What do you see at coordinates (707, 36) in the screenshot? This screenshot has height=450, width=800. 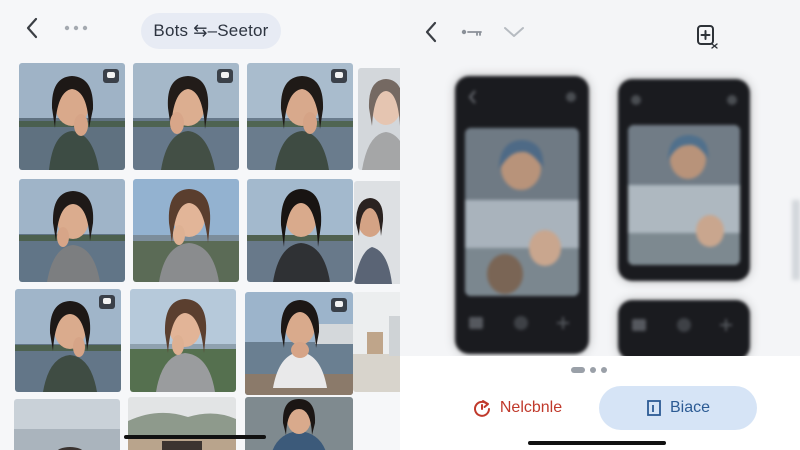 I see `add-page-icon` at bounding box center [707, 36].